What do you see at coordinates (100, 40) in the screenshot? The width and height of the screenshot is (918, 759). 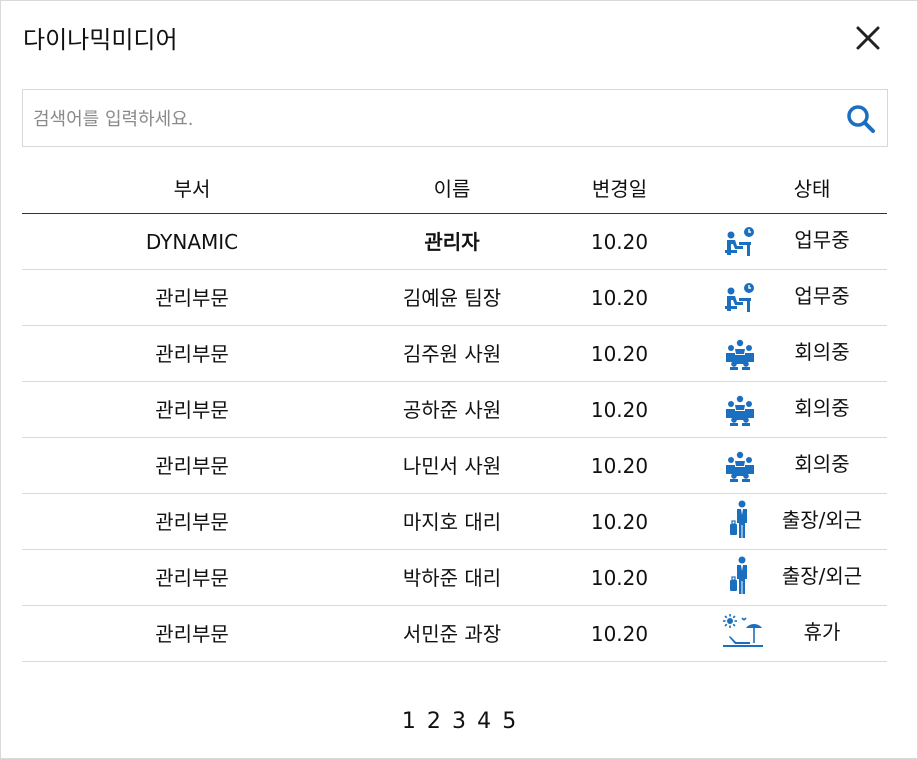 I see `dialog-title: 다이나믹미디어` at bounding box center [100, 40].